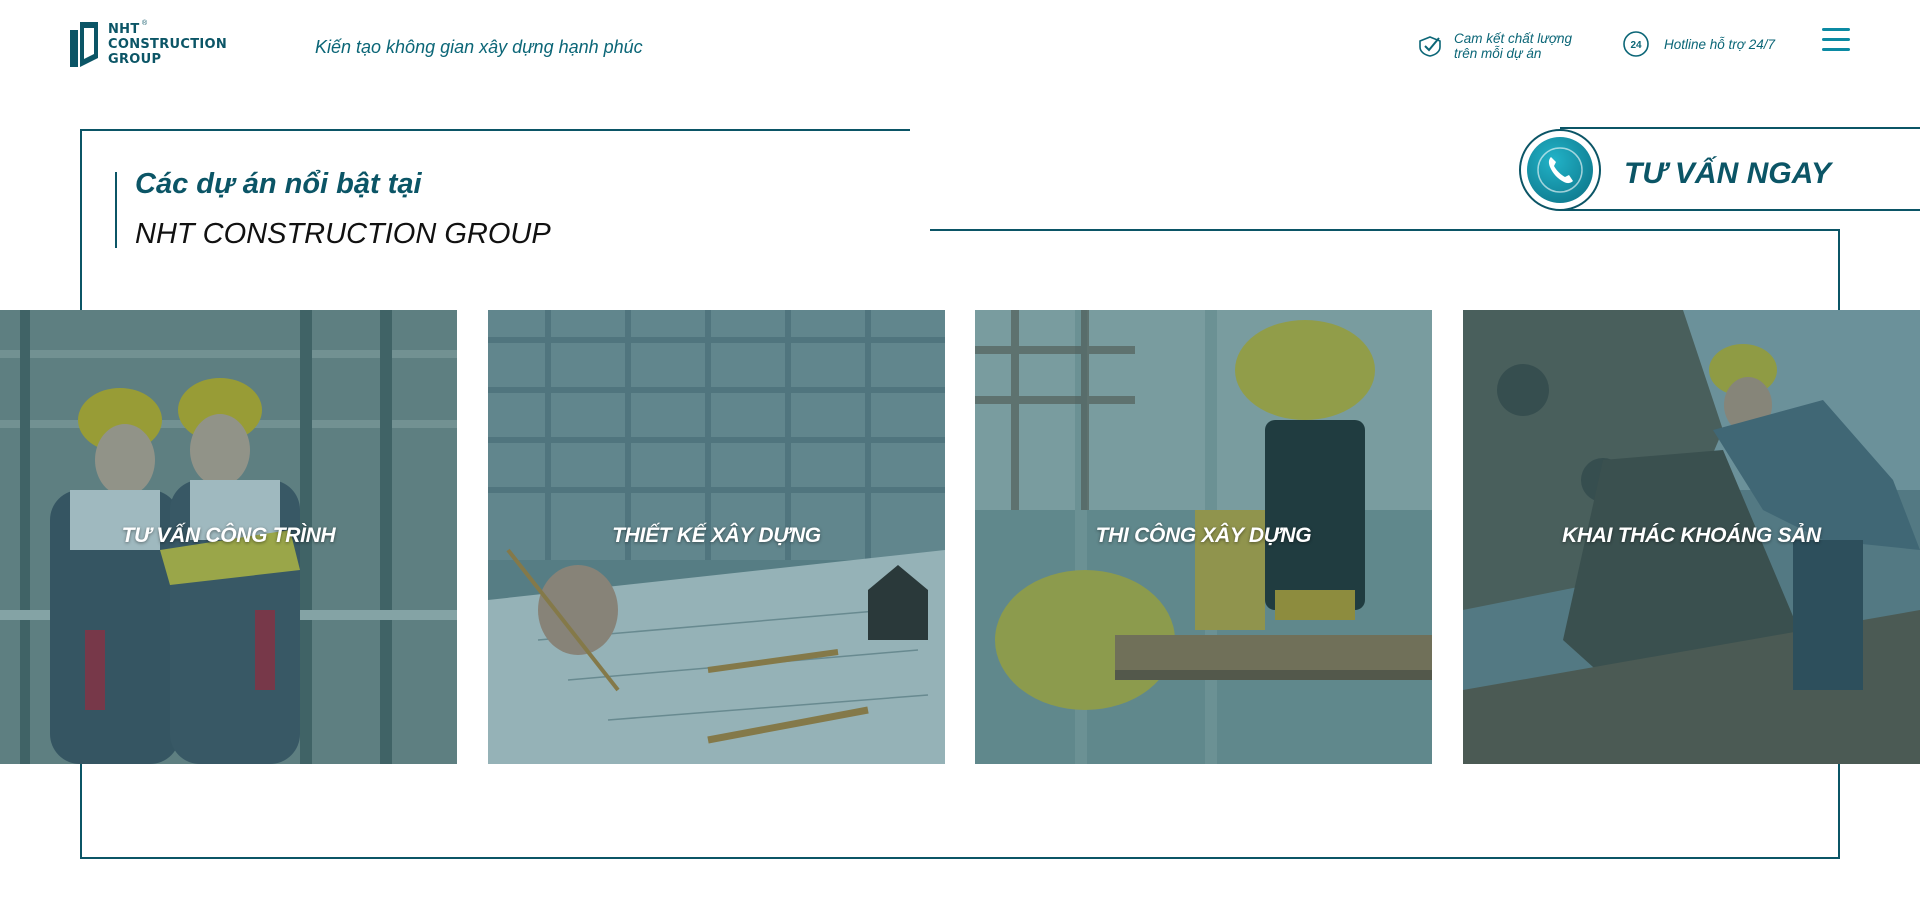 This screenshot has height=919, width=1920. Describe the element at coordinates (1839, 270) in the screenshot. I see `frame-right-upper` at that location.